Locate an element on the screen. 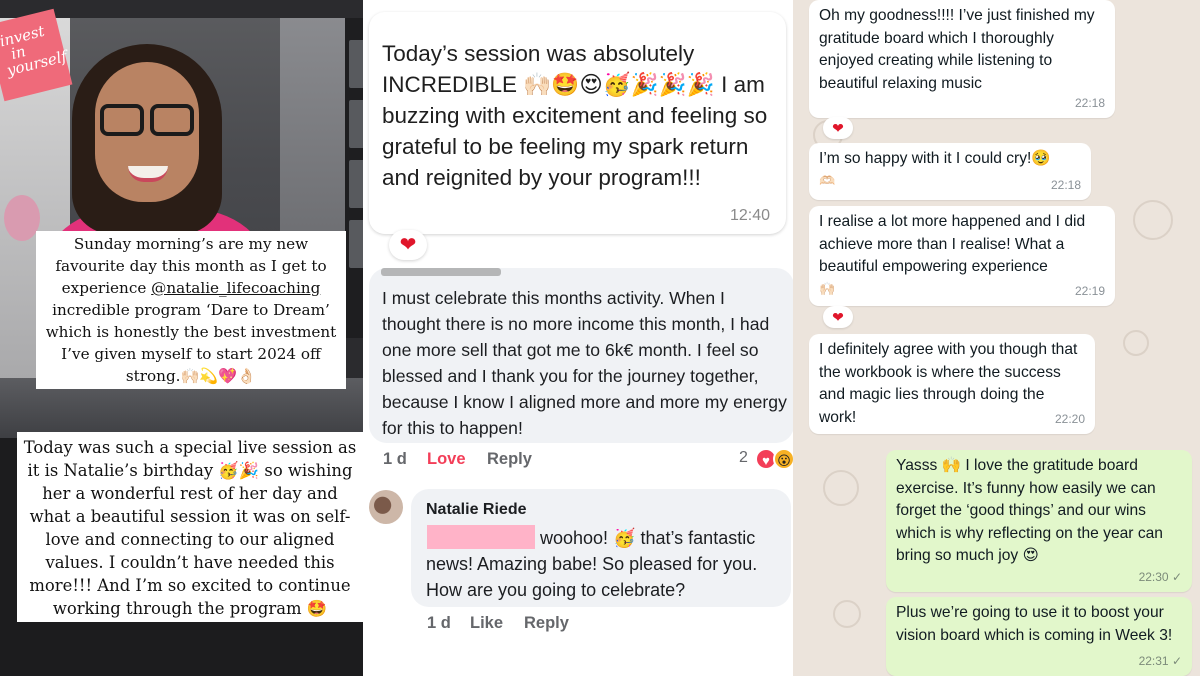  like-button: Like is located at coordinates (486, 623).